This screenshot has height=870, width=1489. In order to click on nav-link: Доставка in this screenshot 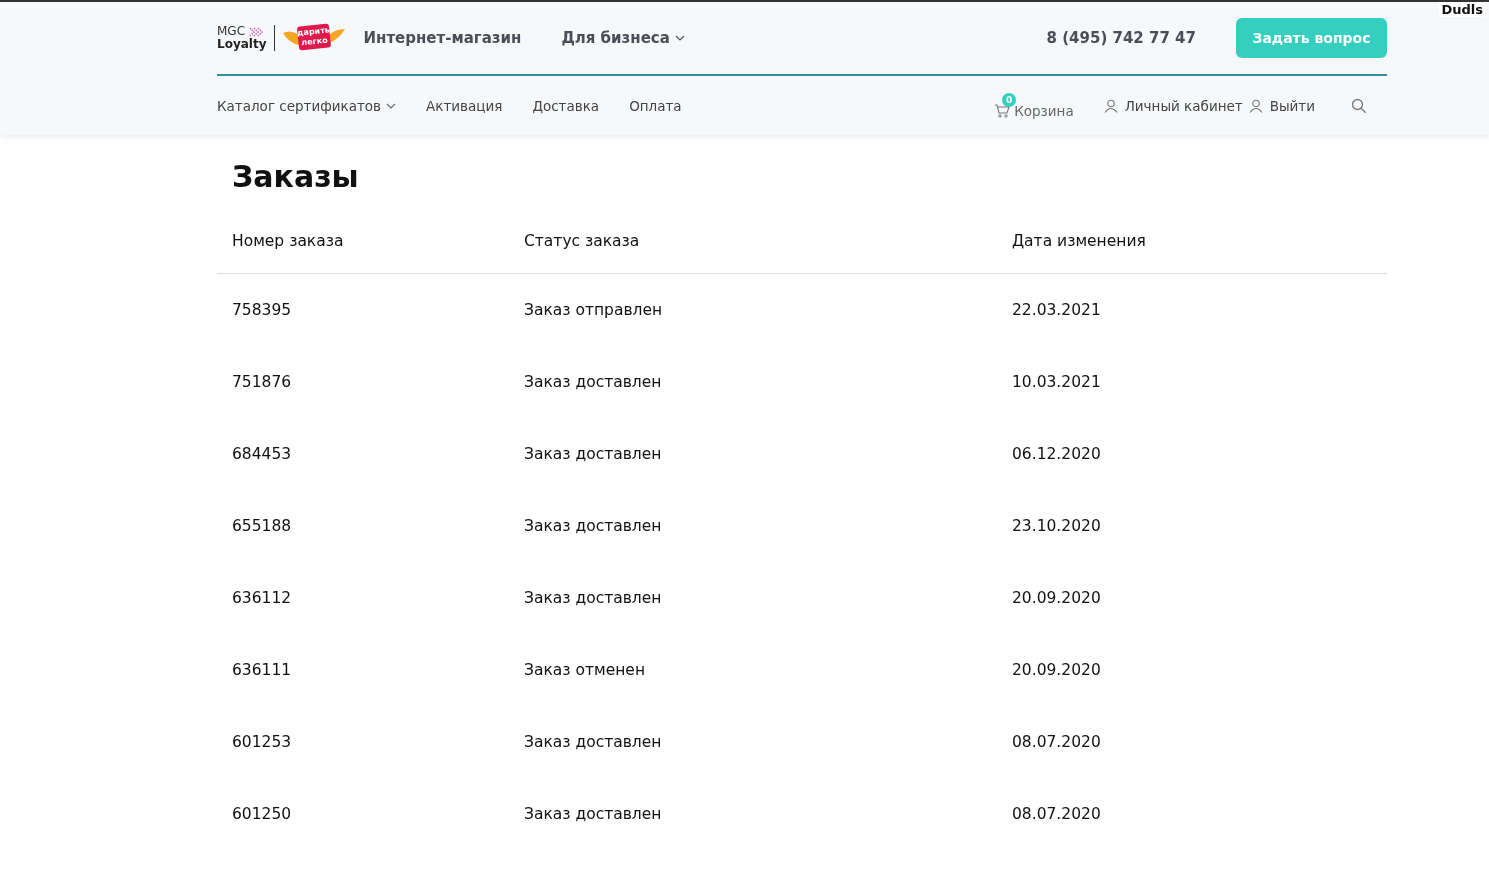, I will do `click(566, 105)`.